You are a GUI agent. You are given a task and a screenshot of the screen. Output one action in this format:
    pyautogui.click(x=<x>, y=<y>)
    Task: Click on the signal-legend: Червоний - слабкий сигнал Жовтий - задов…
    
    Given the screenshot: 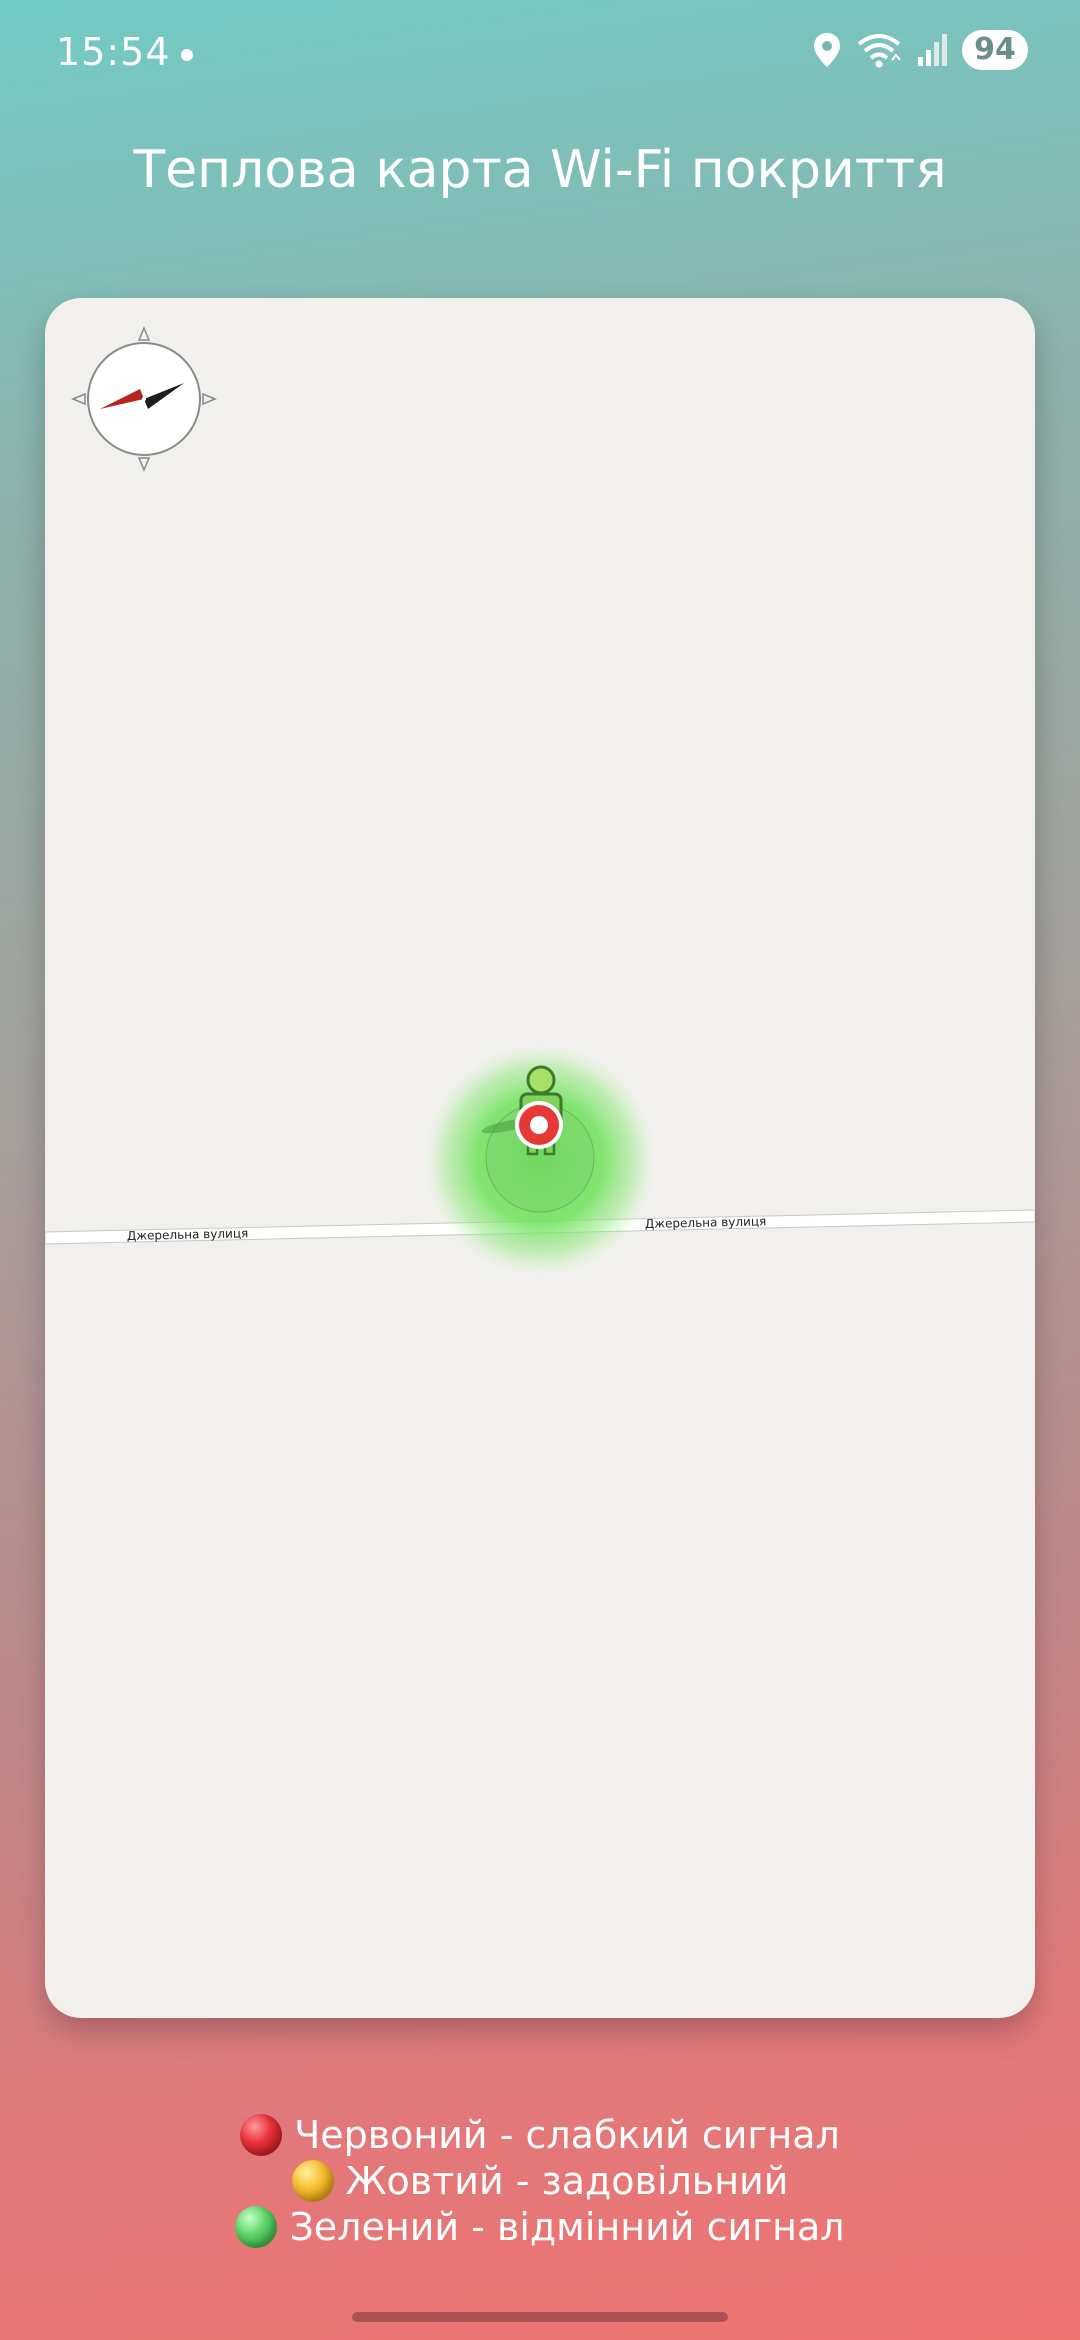 What is the action you would take?
    pyautogui.click(x=540, y=2181)
    